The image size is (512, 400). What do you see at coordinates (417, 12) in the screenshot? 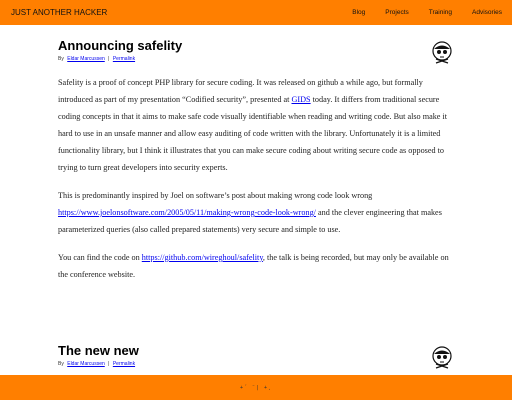
I see `main-nav: Blog Projects Training Advisories` at bounding box center [417, 12].